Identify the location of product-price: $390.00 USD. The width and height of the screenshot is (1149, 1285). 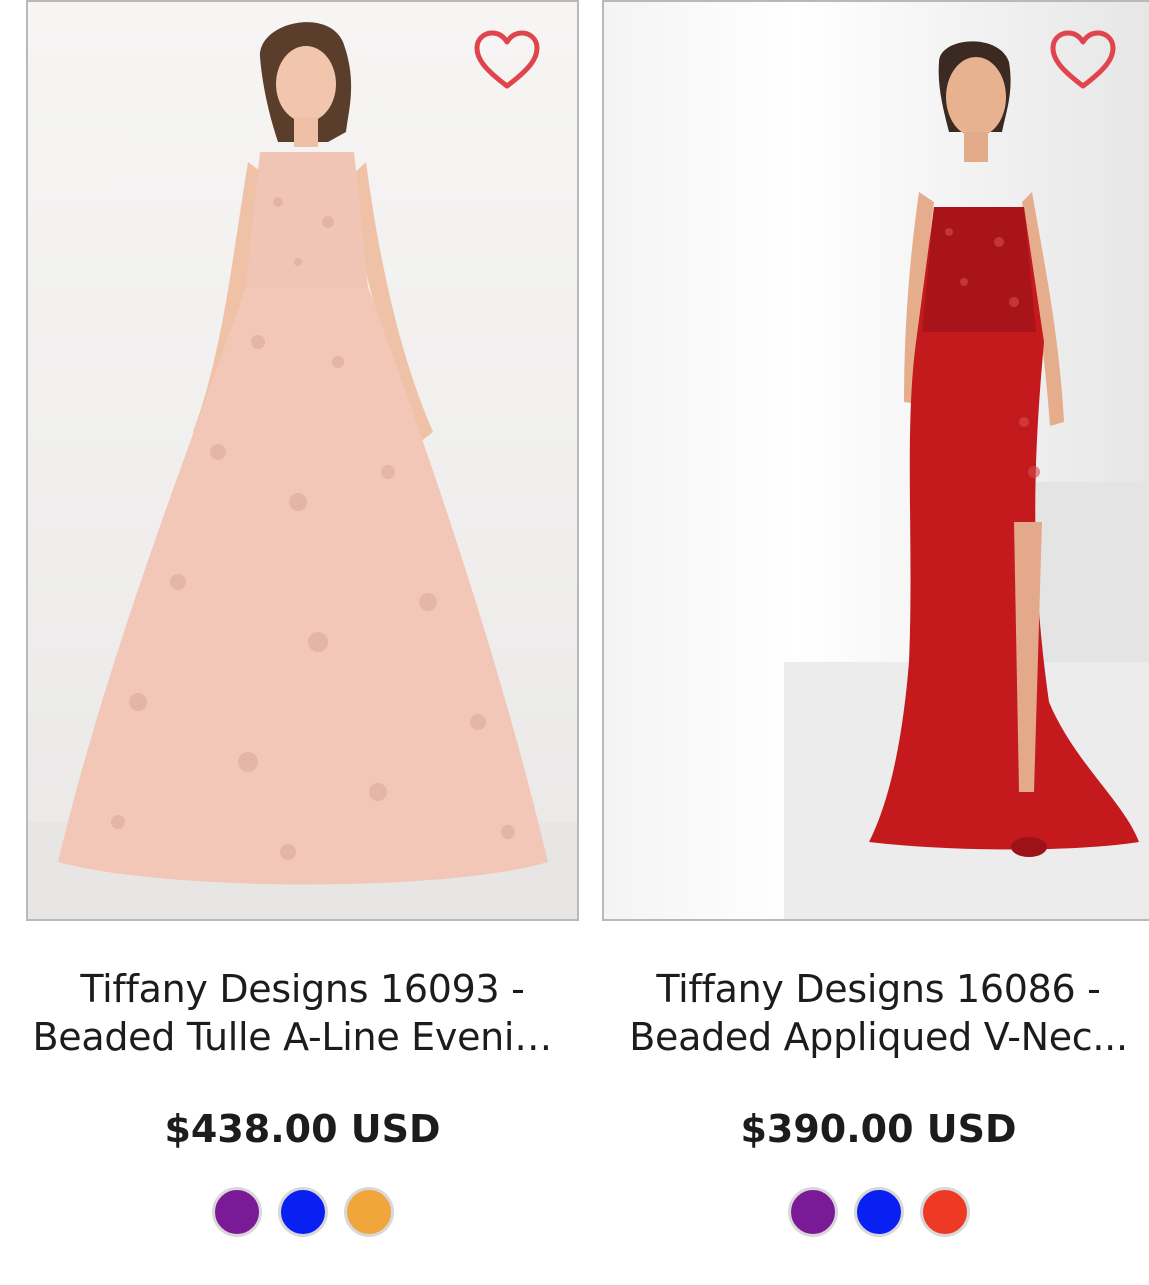
(878, 1129).